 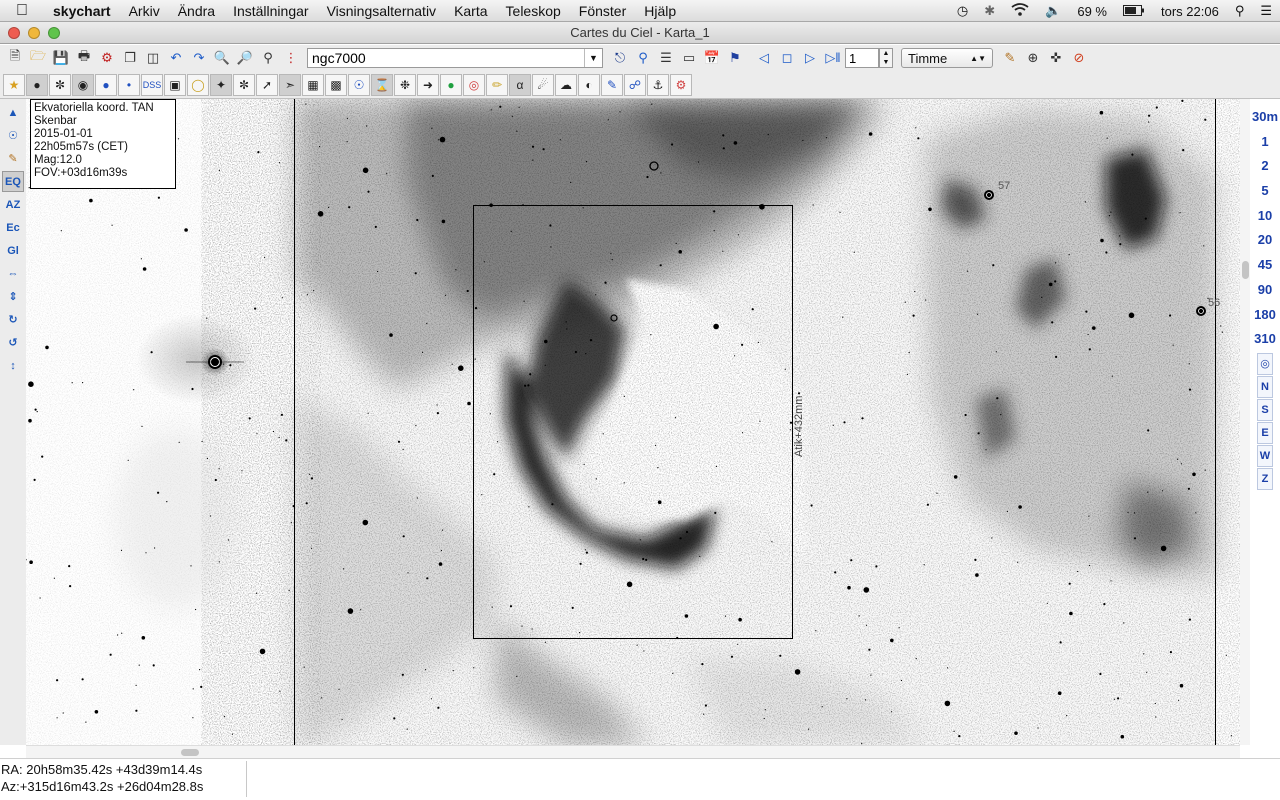 What do you see at coordinates (130, 58) in the screenshot?
I see `new-window-icon: ❐` at bounding box center [130, 58].